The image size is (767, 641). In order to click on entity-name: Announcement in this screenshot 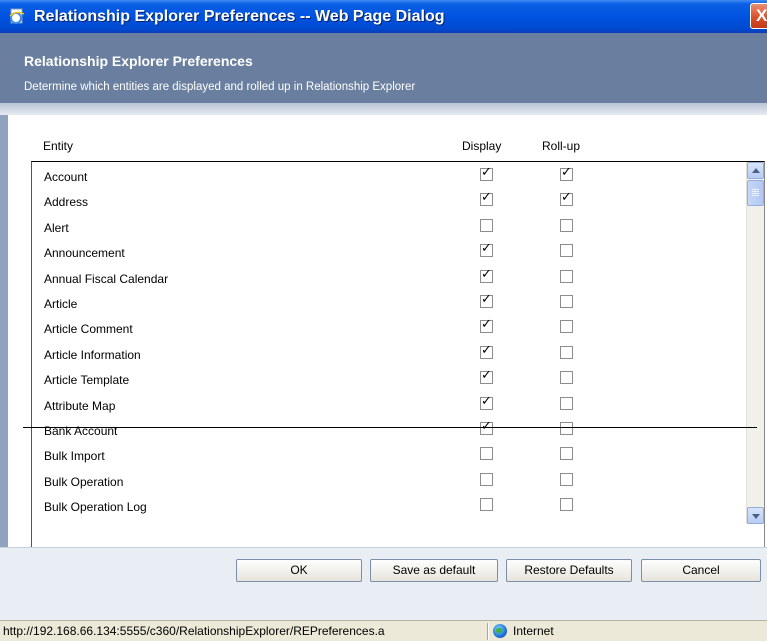, I will do `click(84, 253)`.